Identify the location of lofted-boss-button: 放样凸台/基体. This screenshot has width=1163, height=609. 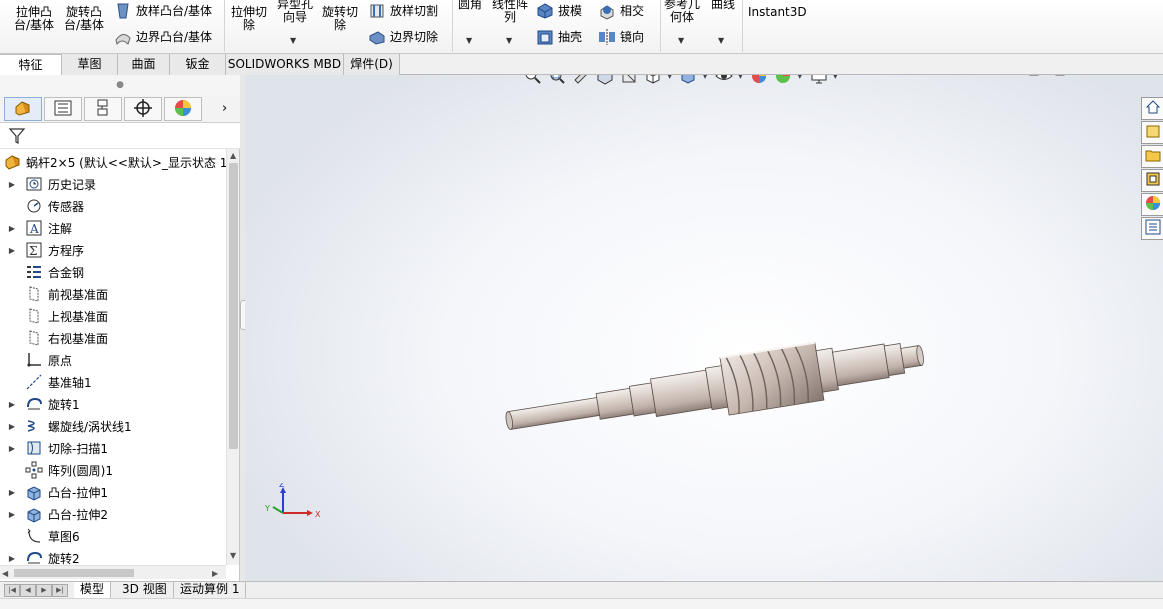
(163, 11).